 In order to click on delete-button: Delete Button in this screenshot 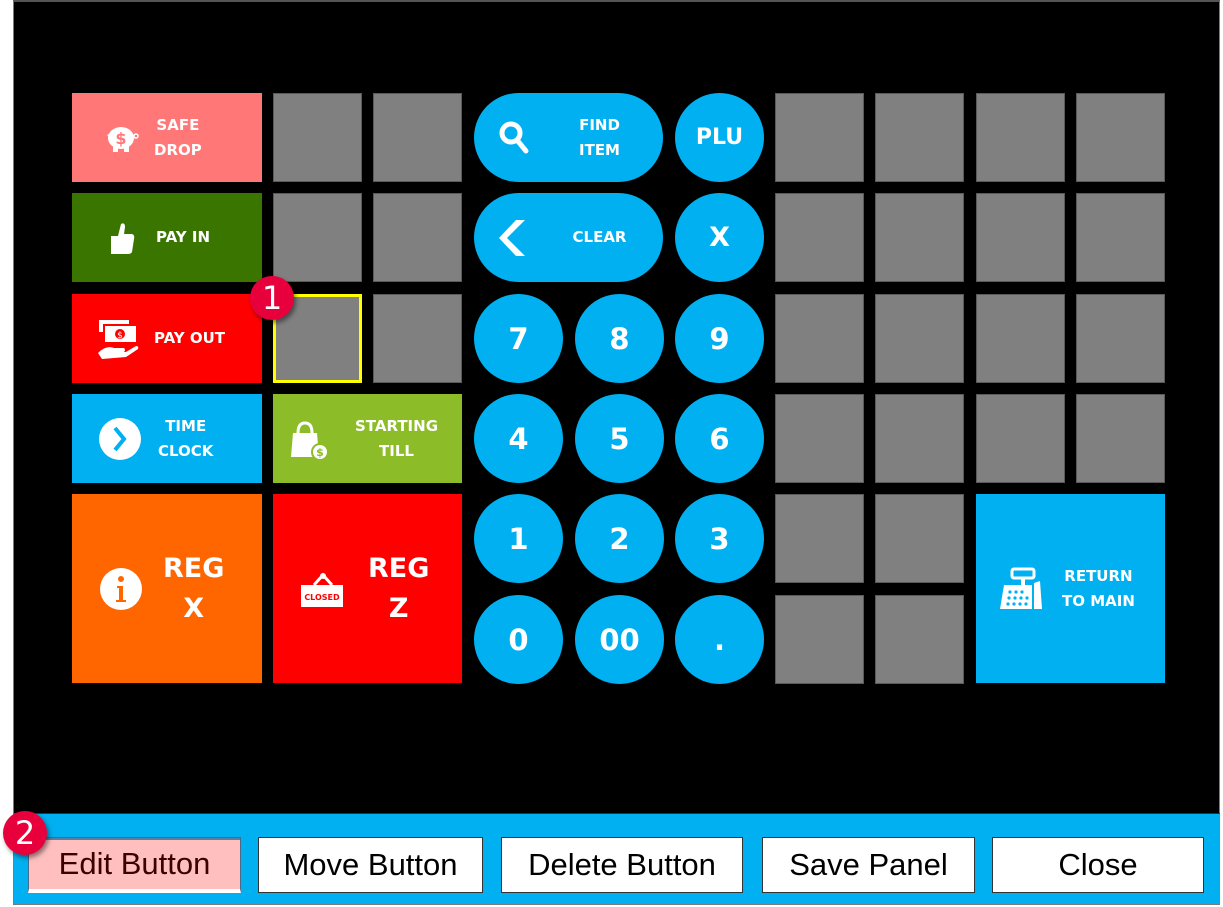, I will do `click(622, 865)`.